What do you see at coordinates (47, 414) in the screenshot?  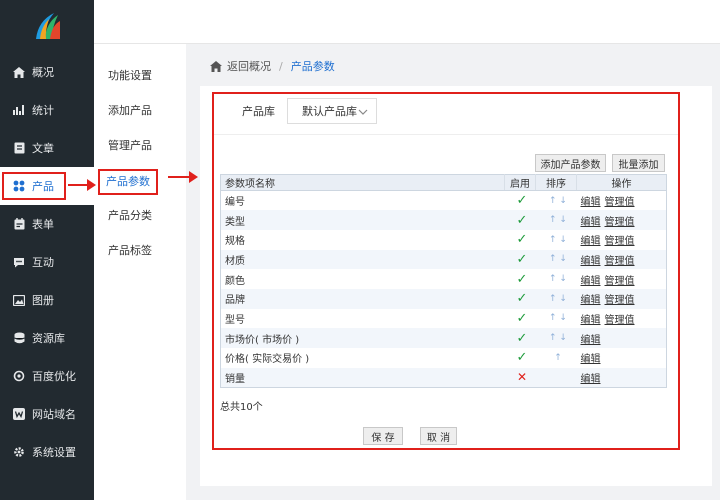 I see `sidebar-item-9: 网站域名` at bounding box center [47, 414].